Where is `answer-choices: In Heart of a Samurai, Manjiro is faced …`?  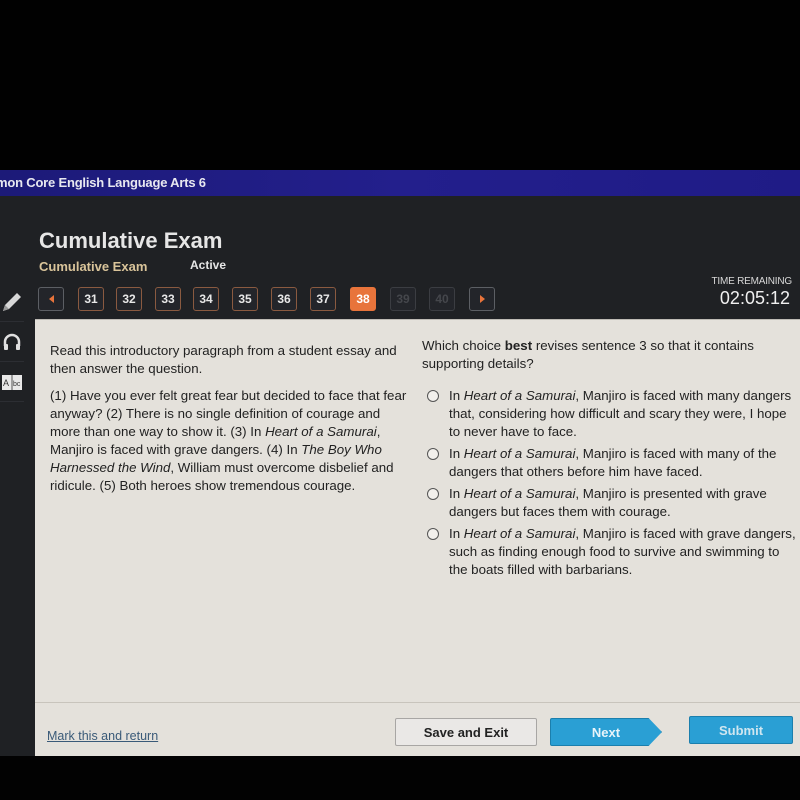 answer-choices: In Heart of a Samurai, Manjiro is faced … is located at coordinates (609, 483).